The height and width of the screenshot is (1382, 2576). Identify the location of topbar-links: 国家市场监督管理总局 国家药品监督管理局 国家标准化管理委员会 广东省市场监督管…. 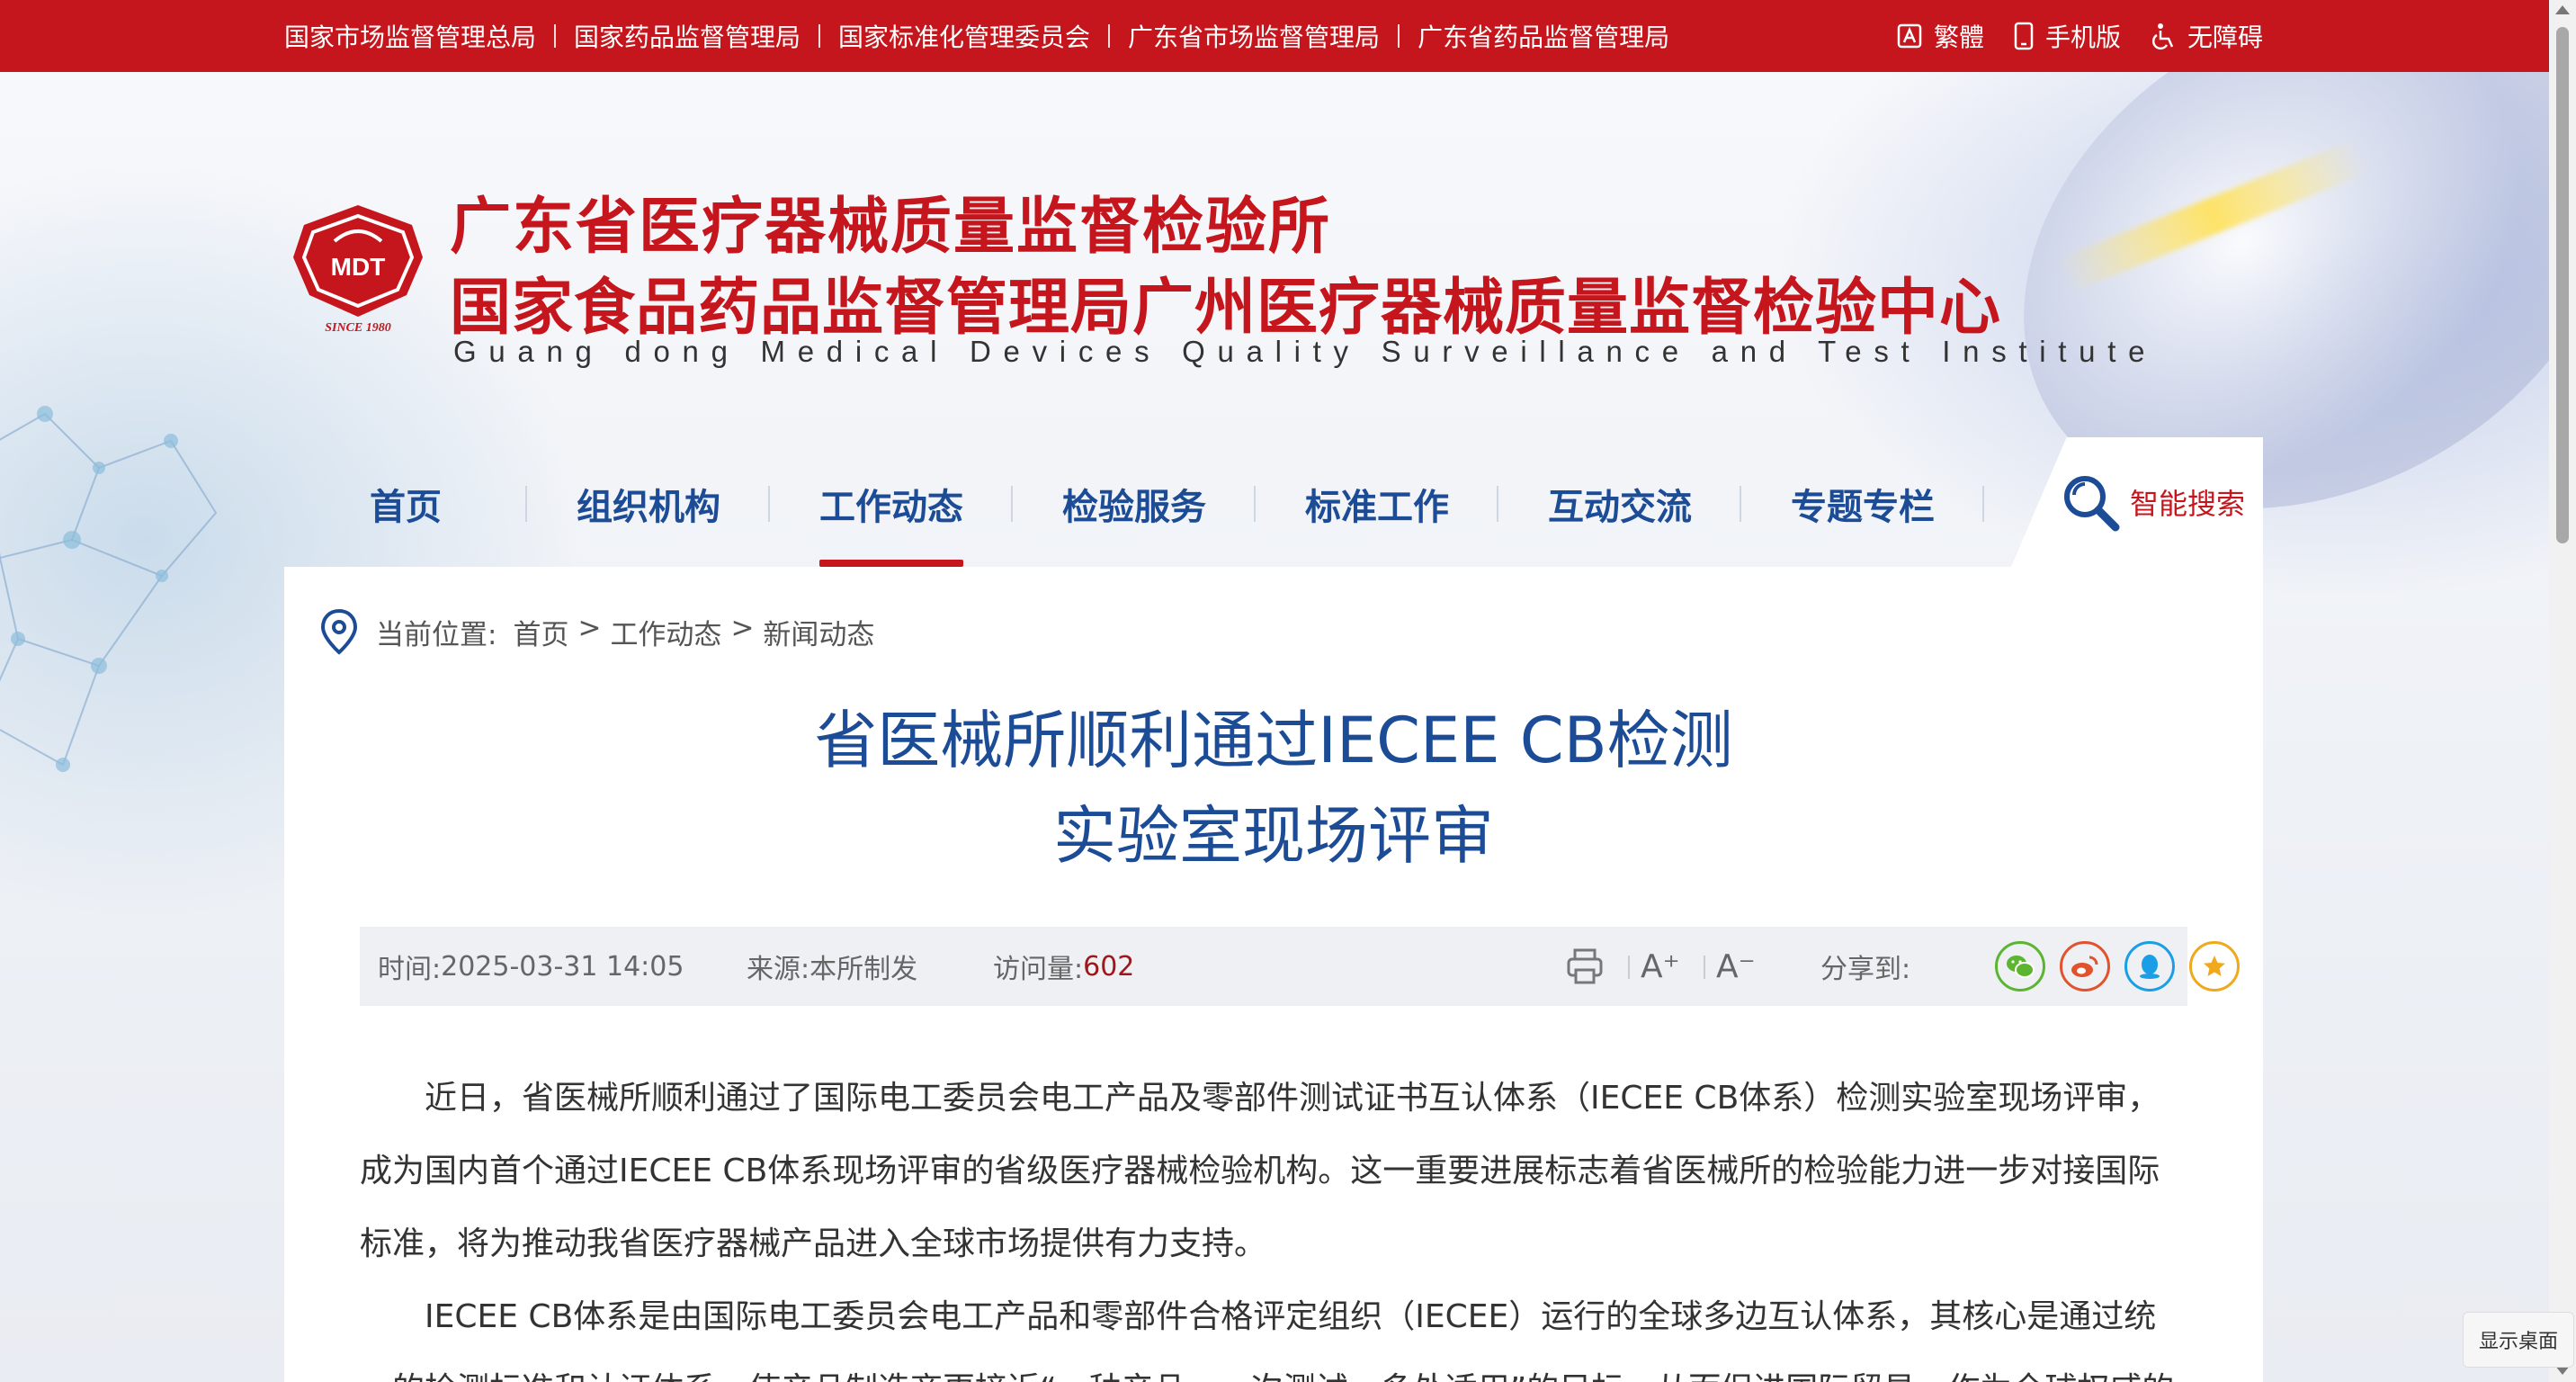
(976, 36).